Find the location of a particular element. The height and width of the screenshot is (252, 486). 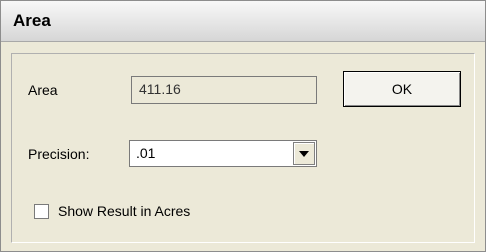

ok-button: OK is located at coordinates (402, 89).